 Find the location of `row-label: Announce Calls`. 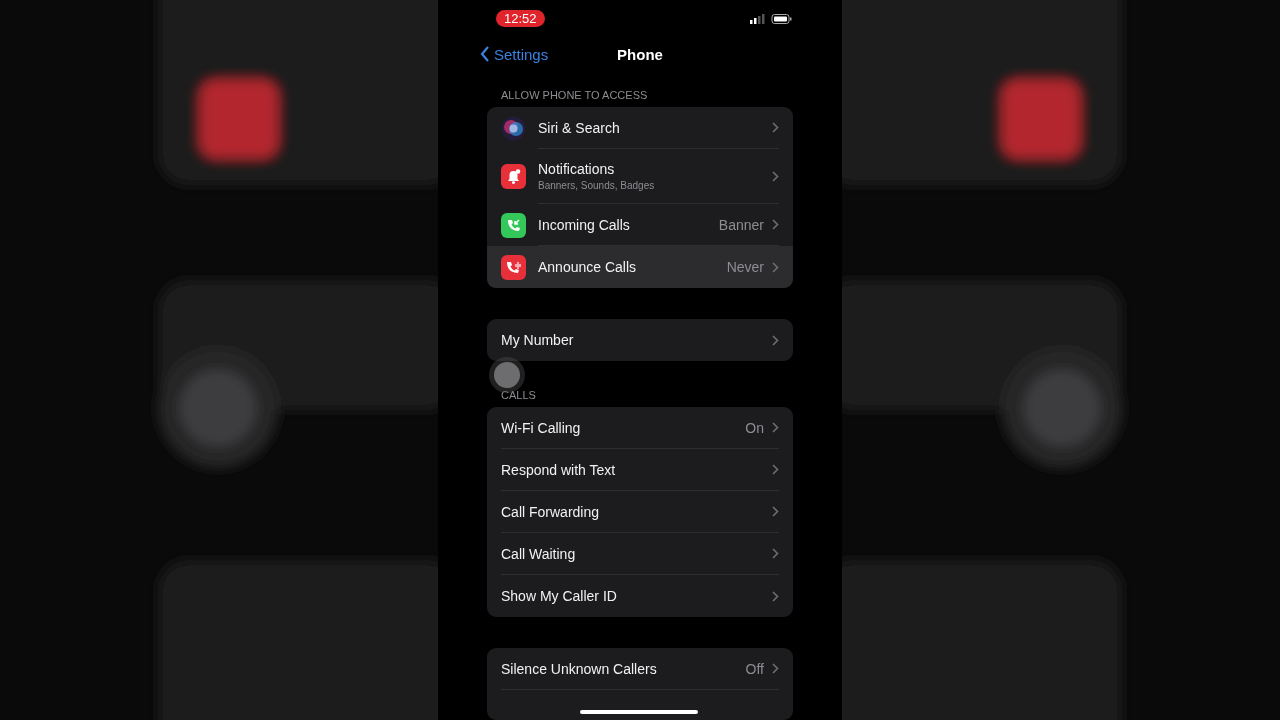

row-label: Announce Calls is located at coordinates (588, 267).